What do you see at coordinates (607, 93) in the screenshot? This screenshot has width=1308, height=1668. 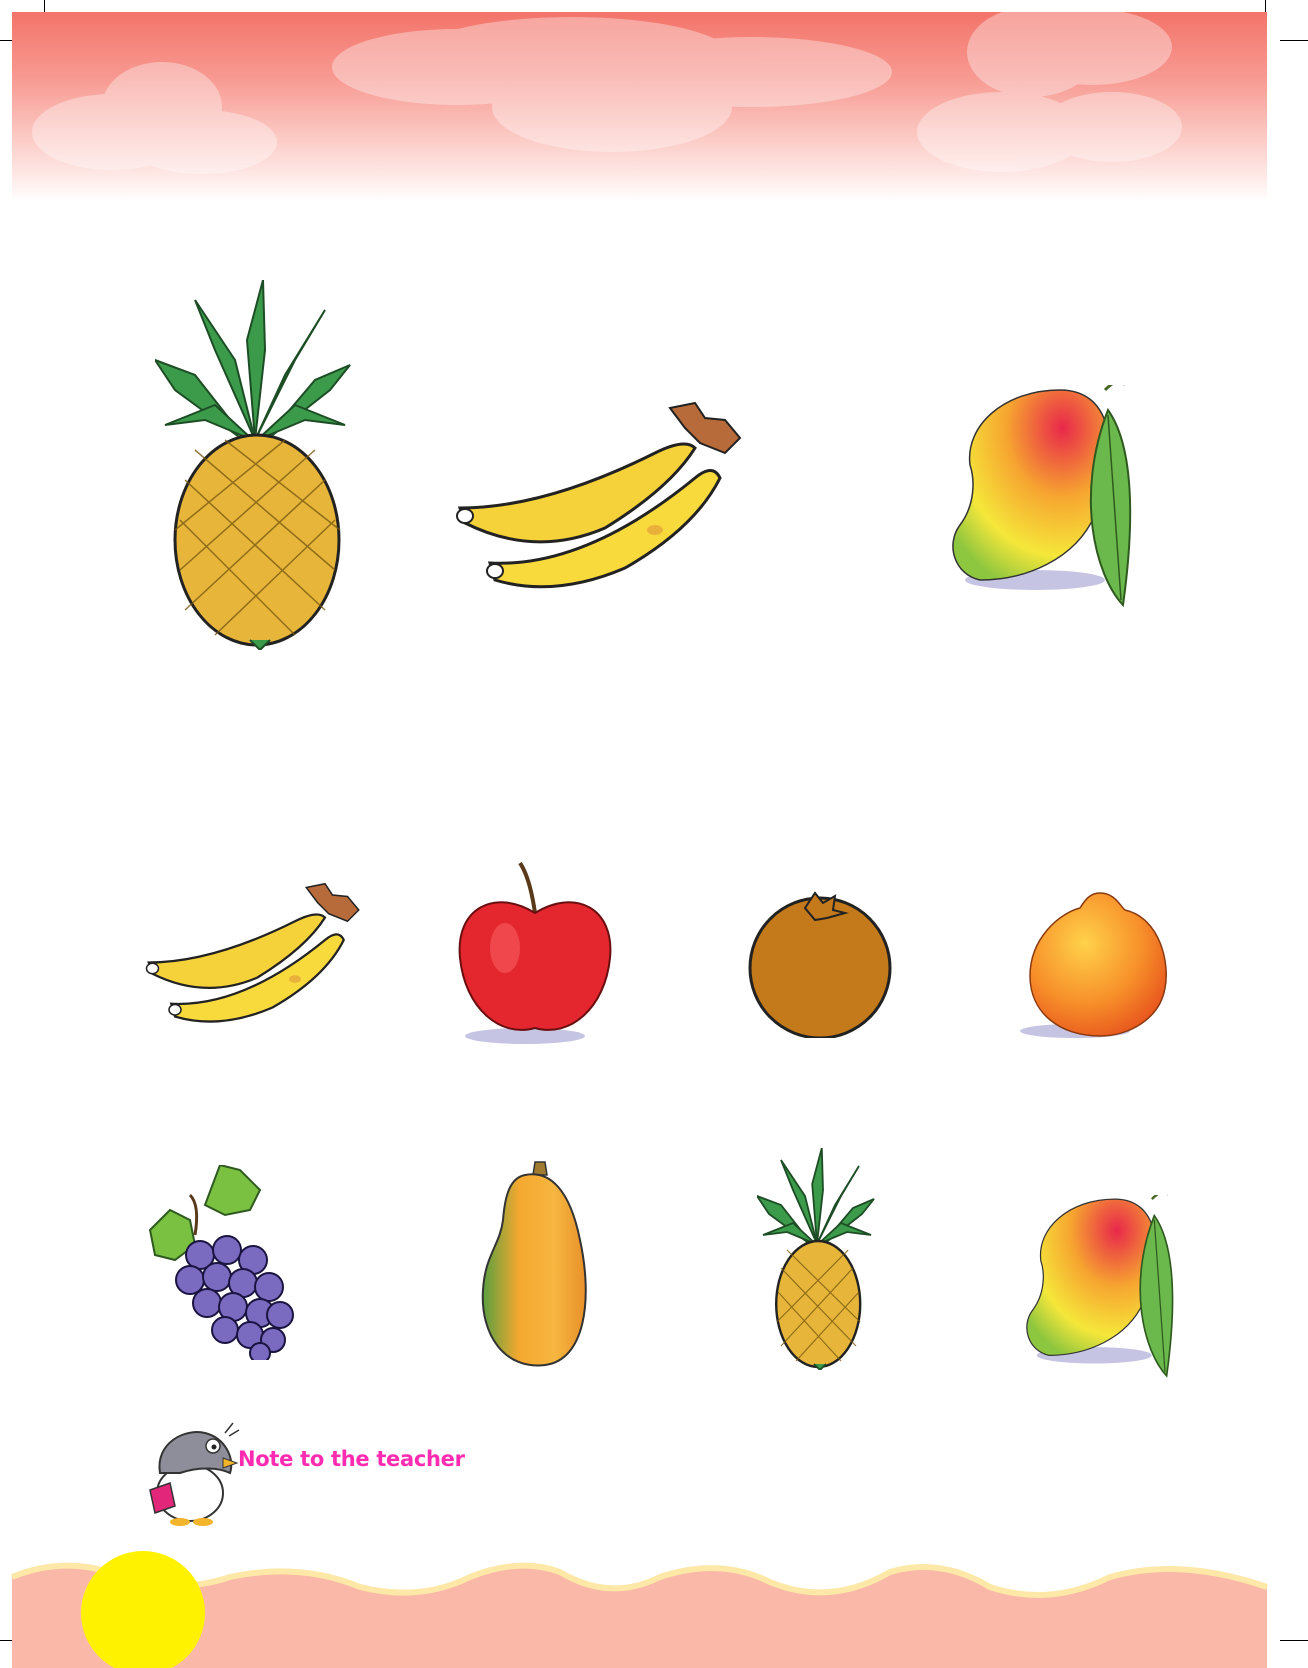 I see `clouds-decoration` at bounding box center [607, 93].